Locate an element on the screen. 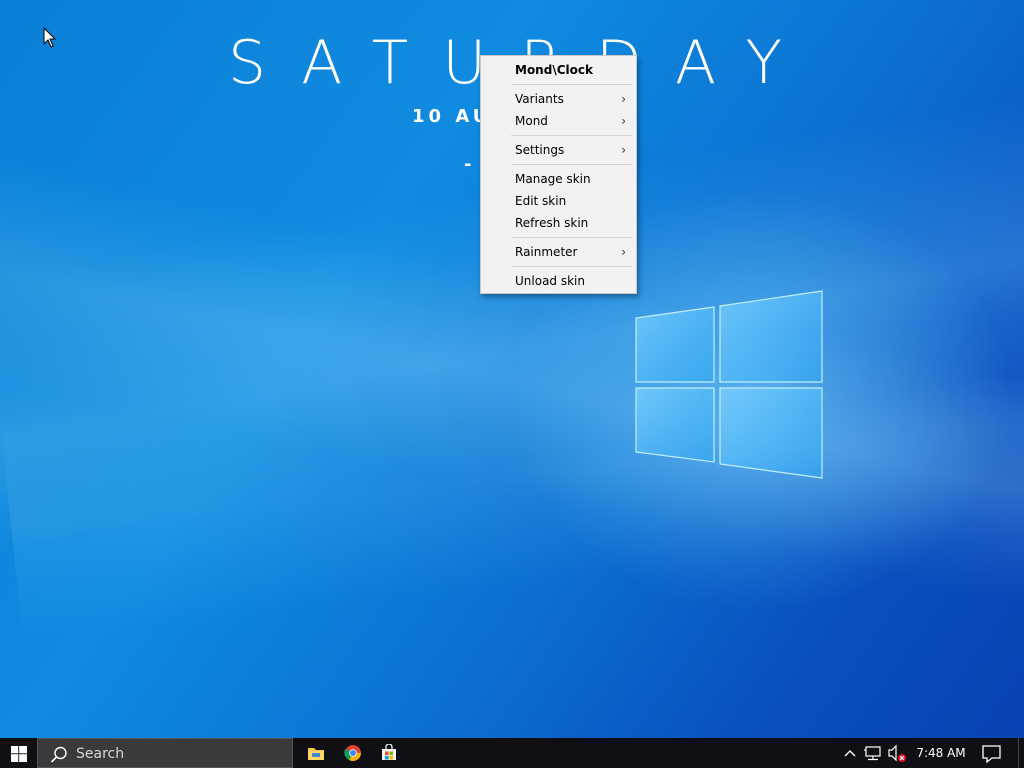 The image size is (1024, 768). menu-item-edit-skin: Edit skin is located at coordinates (558, 201).